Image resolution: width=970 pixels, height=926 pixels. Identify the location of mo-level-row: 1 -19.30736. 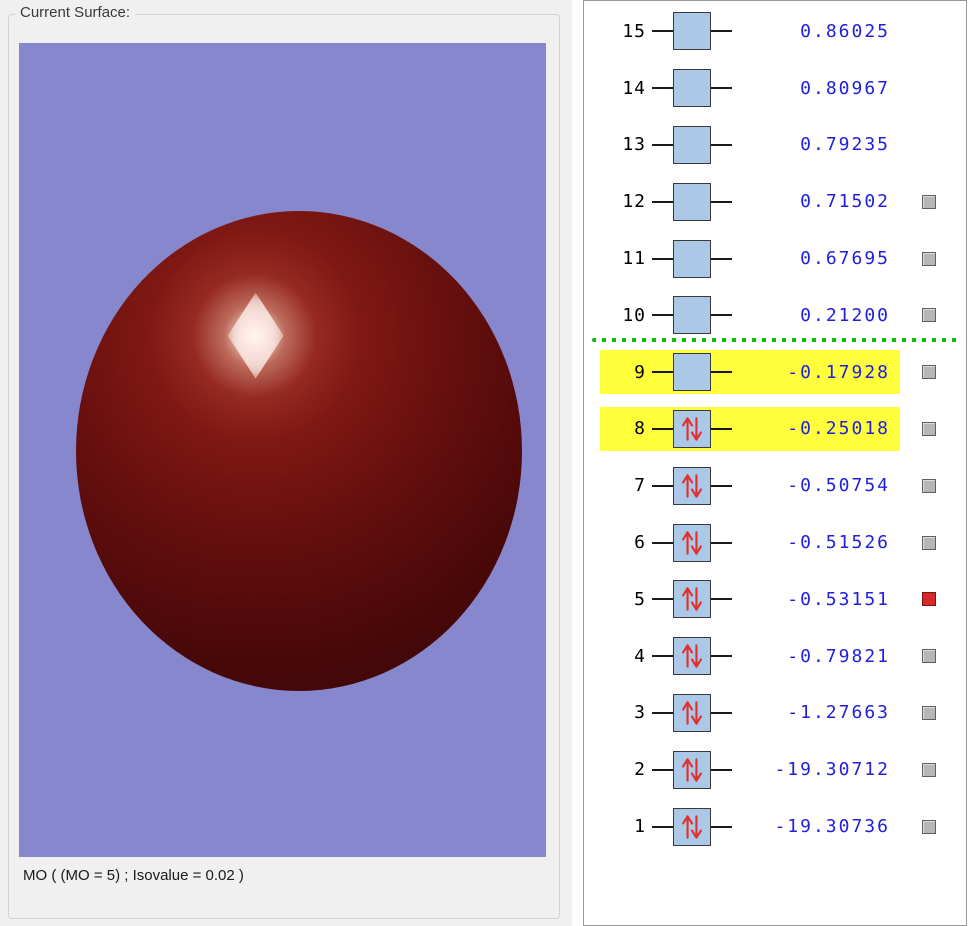
(775, 826).